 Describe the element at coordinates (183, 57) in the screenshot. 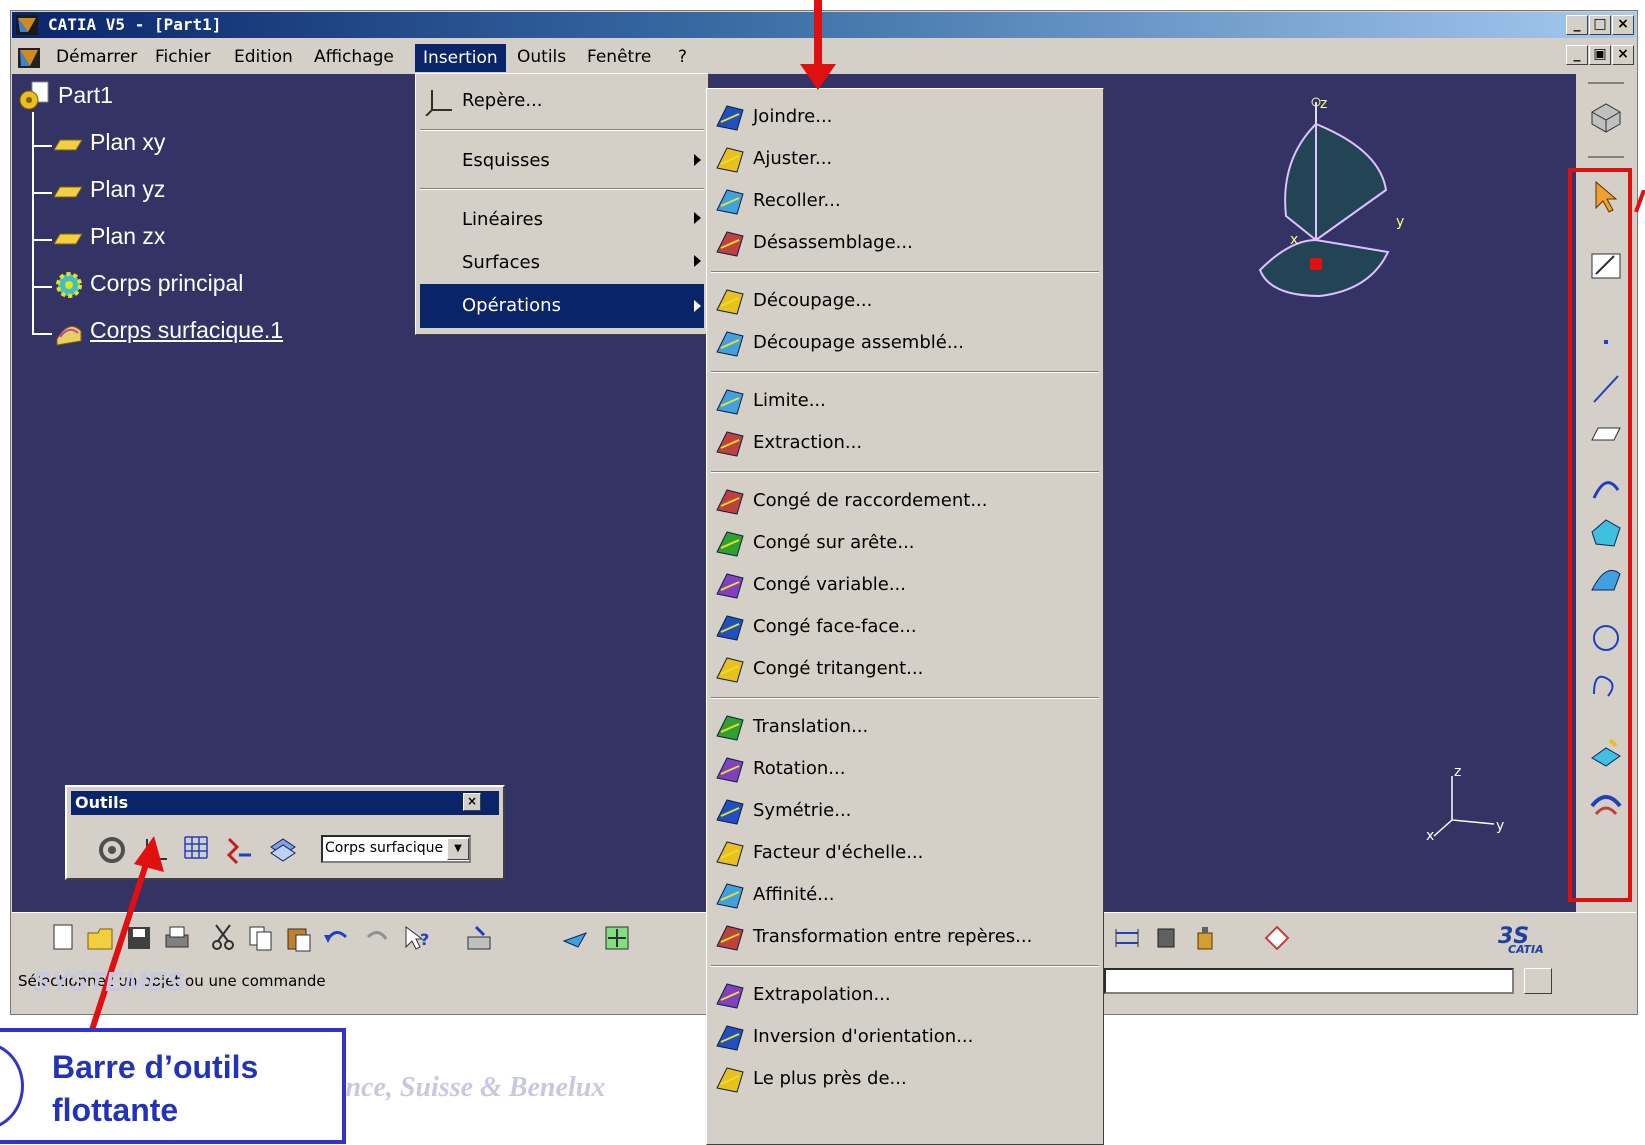

I see `menu-fichier: Fichier` at that location.